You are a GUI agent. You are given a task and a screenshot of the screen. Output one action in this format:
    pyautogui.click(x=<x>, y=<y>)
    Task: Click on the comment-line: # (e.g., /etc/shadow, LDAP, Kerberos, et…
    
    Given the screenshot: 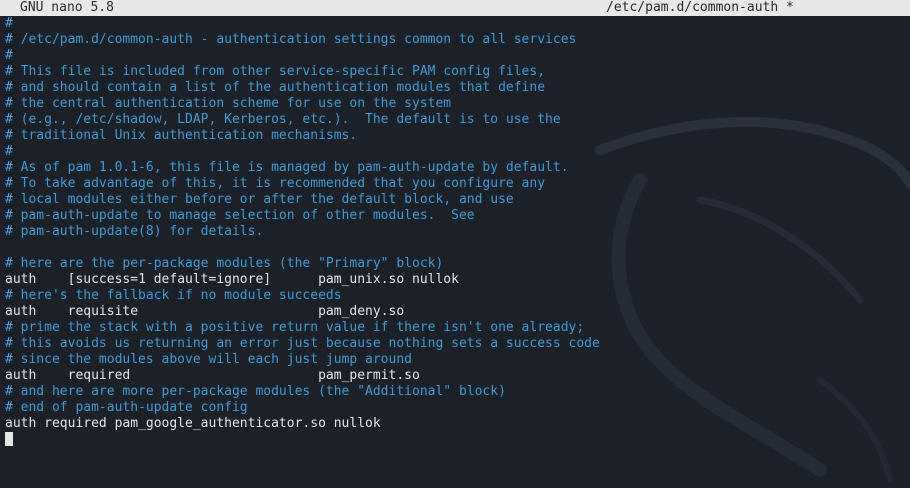 What is the action you would take?
    pyautogui.click(x=283, y=119)
    